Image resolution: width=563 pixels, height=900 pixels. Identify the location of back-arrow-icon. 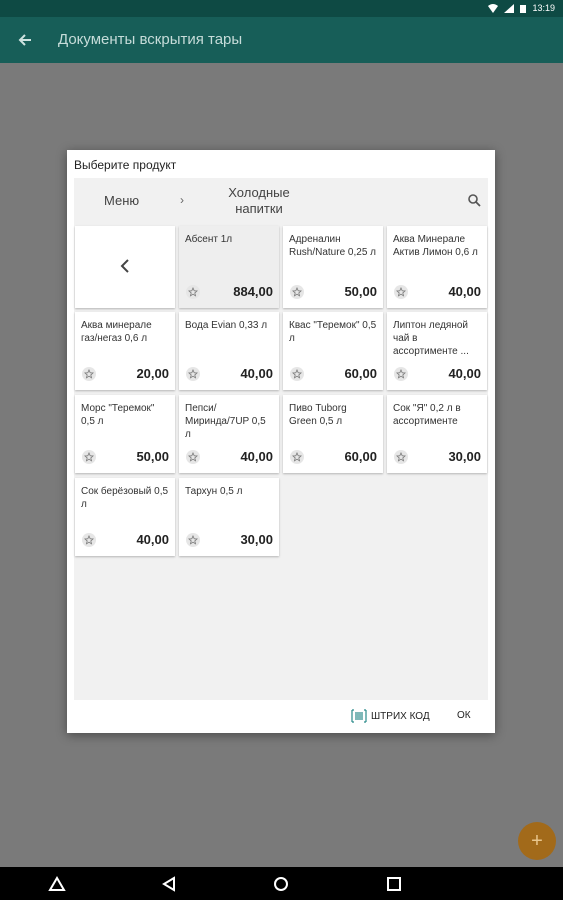
(25, 40).